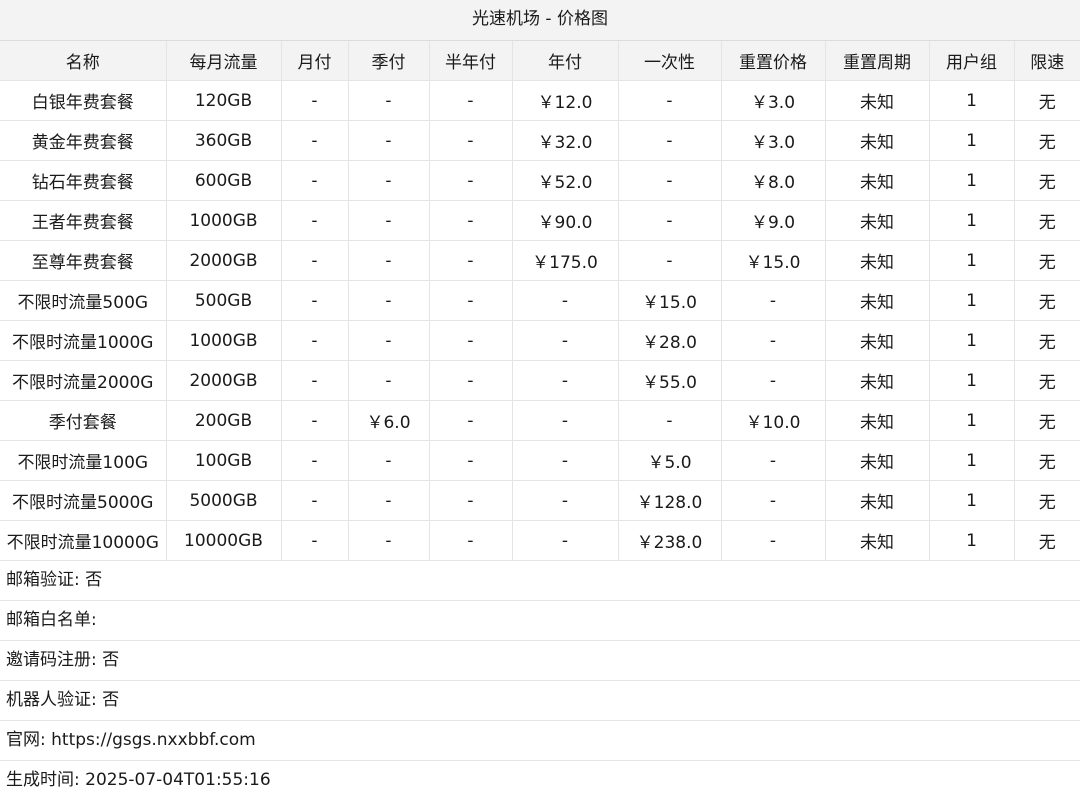  I want to click on website-info: 官网: https://gsgs.nxxbbf.com, so click(540, 741).